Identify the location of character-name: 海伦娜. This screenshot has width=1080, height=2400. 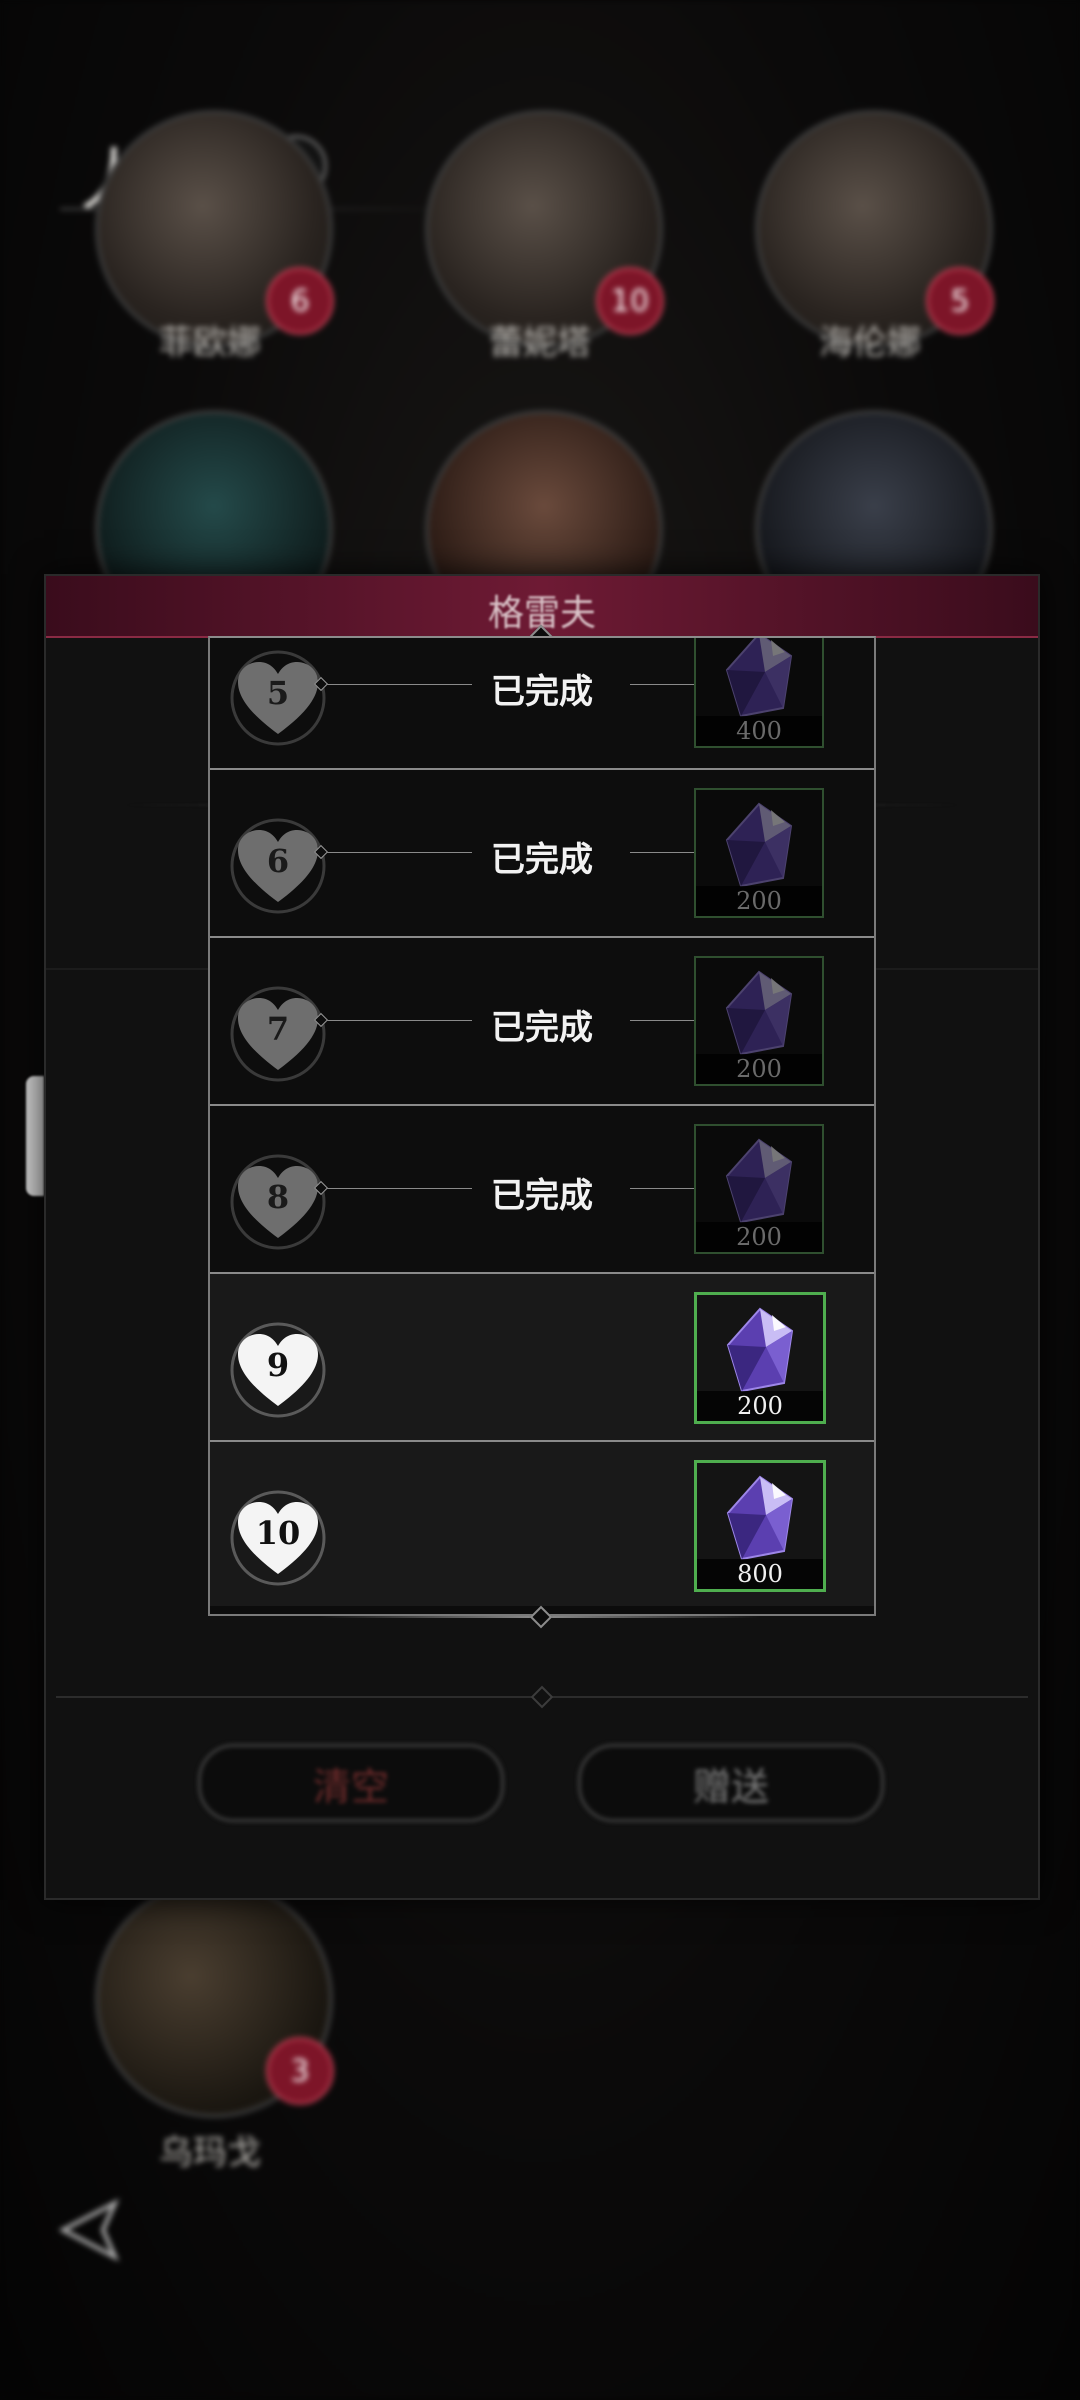
(870, 343).